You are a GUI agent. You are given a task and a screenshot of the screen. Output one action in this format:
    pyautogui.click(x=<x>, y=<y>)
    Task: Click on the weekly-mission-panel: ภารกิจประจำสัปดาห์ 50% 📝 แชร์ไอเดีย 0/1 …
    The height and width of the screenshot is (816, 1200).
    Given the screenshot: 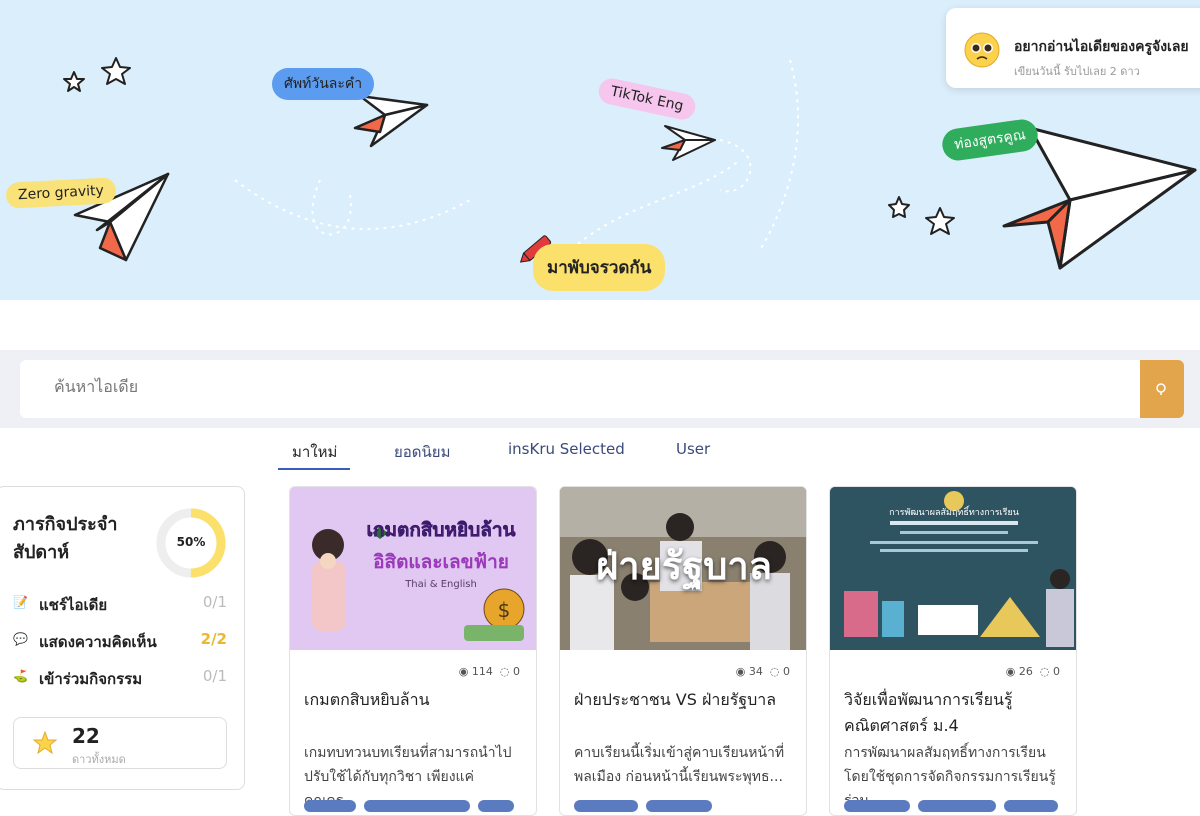 What is the action you would take?
    pyautogui.click(x=122, y=638)
    